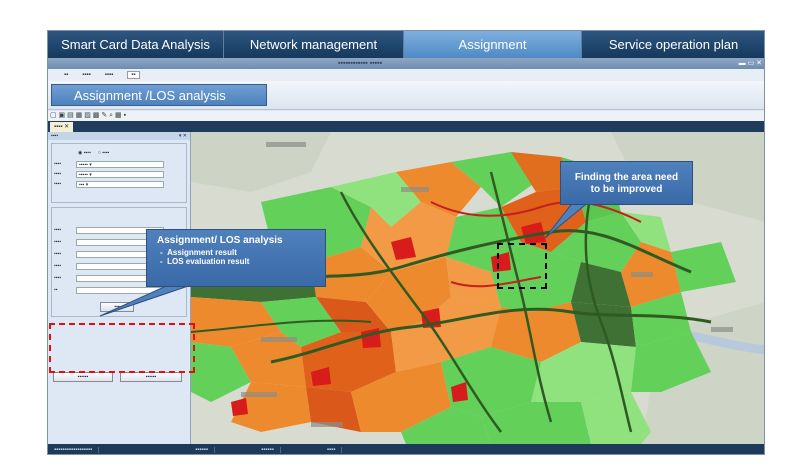 This screenshot has width=805, height=467. I want to click on callout-assignment-item: - Assignment result, so click(198, 252).